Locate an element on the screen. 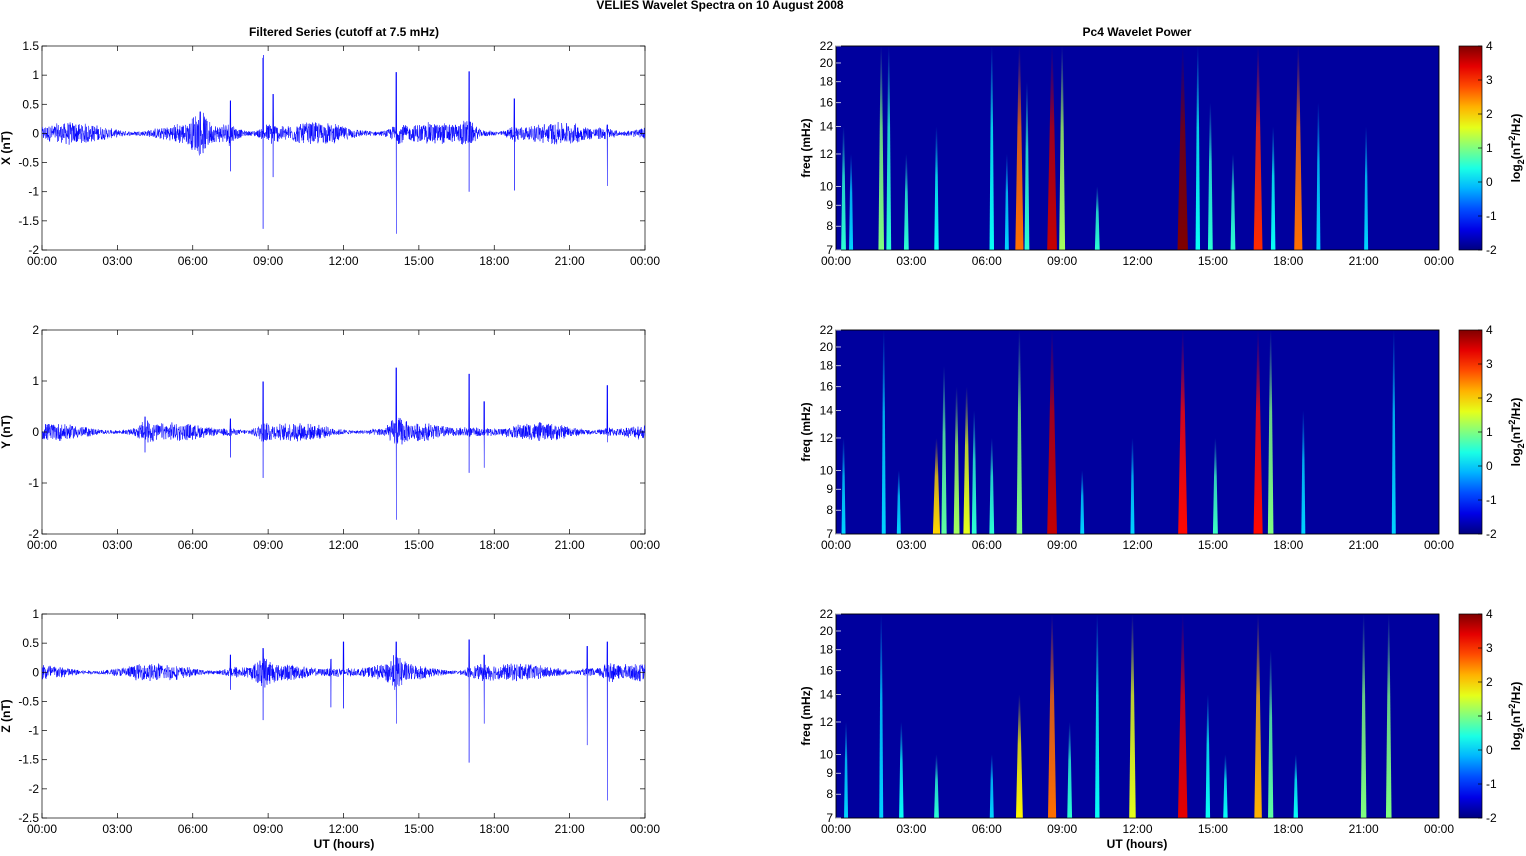 The width and height of the screenshot is (1526, 856). y-axis-label: X (nT) is located at coordinates (6, 148).